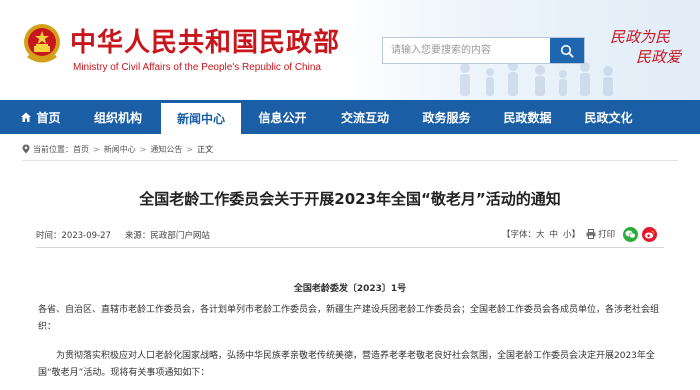 The image size is (700, 390). I want to click on nav-item-organization: 组织机构, so click(118, 117).